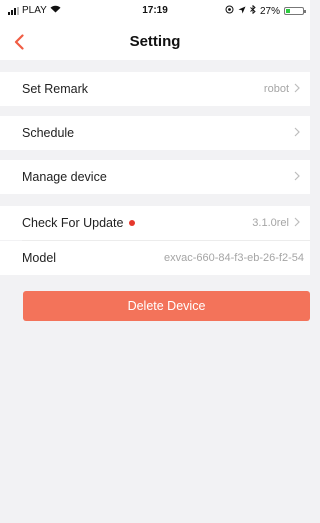  What do you see at coordinates (155, 133) in the screenshot?
I see `schedule-row: Schedule` at bounding box center [155, 133].